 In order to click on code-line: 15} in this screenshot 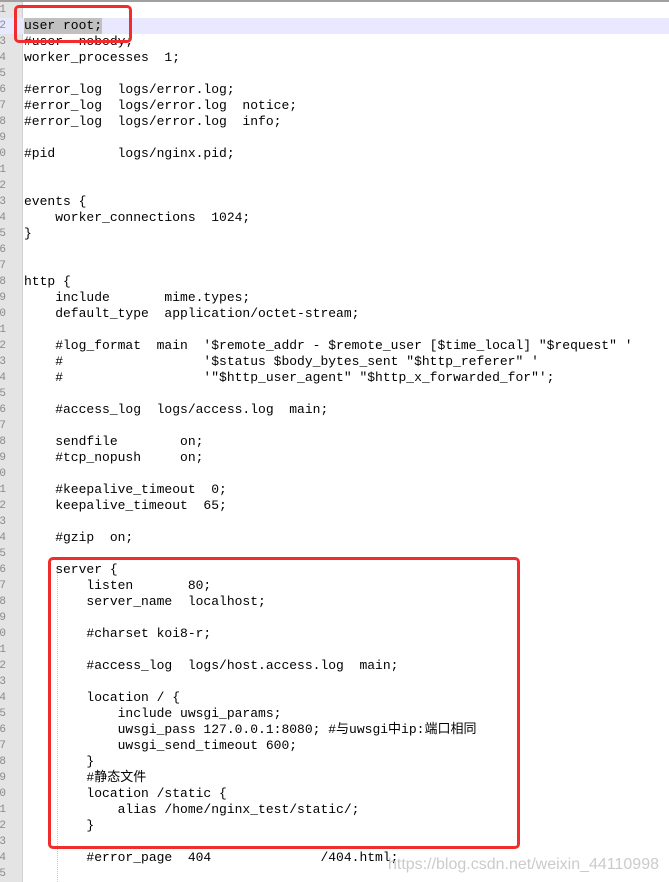, I will do `click(334, 234)`.